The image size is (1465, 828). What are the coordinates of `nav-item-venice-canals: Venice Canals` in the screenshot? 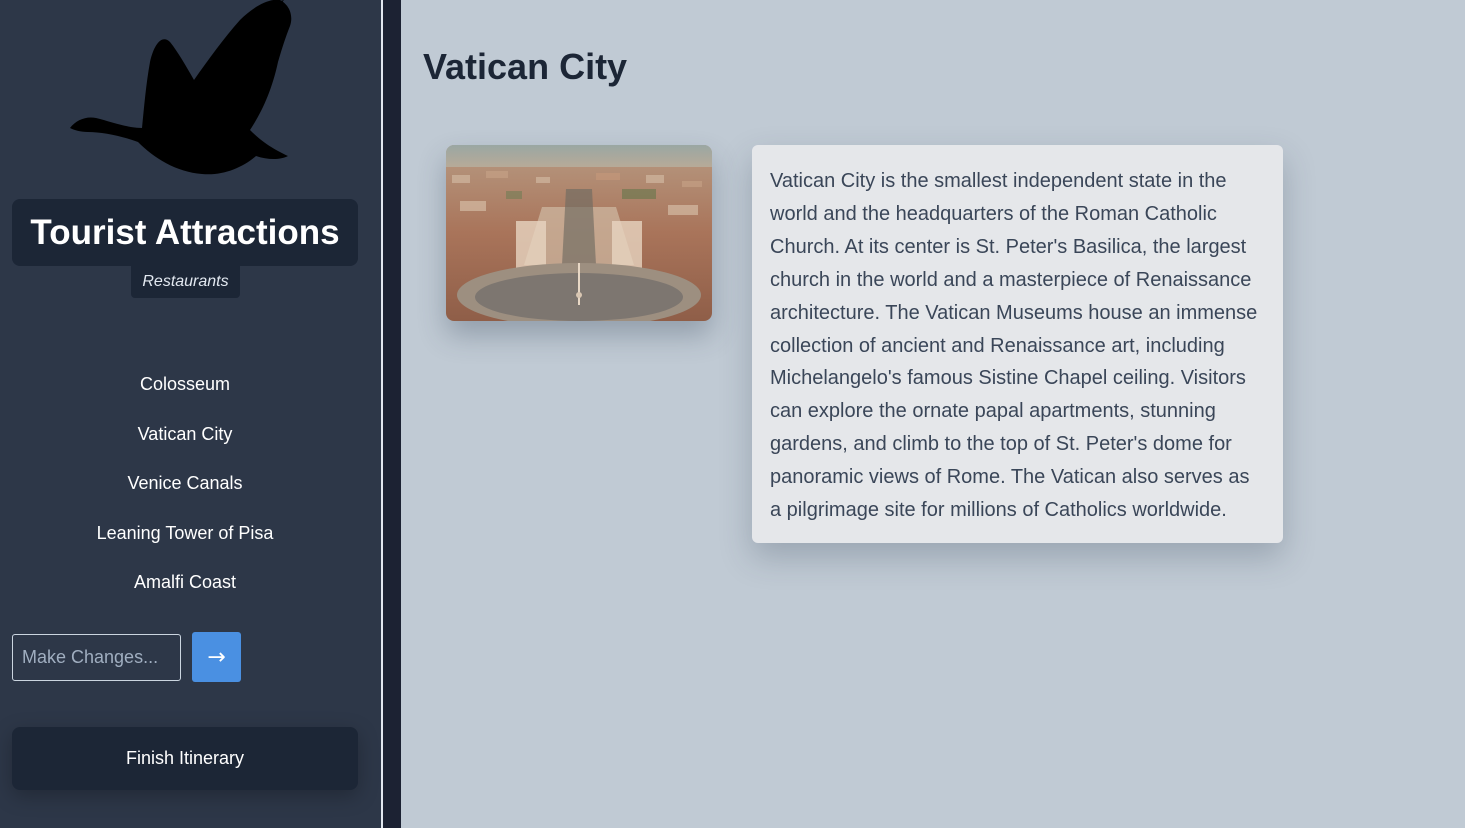 It's located at (185, 484).